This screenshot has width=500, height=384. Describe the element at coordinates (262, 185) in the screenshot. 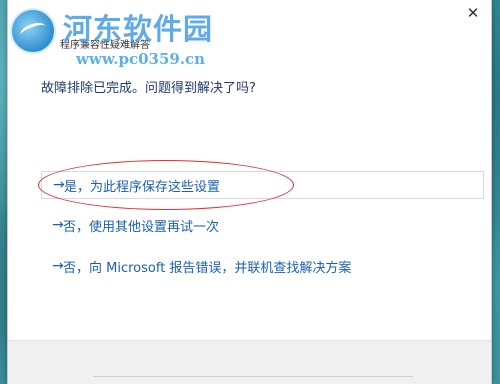

I see `option-save-settings: → 是，为此程序保存这些设置` at that location.